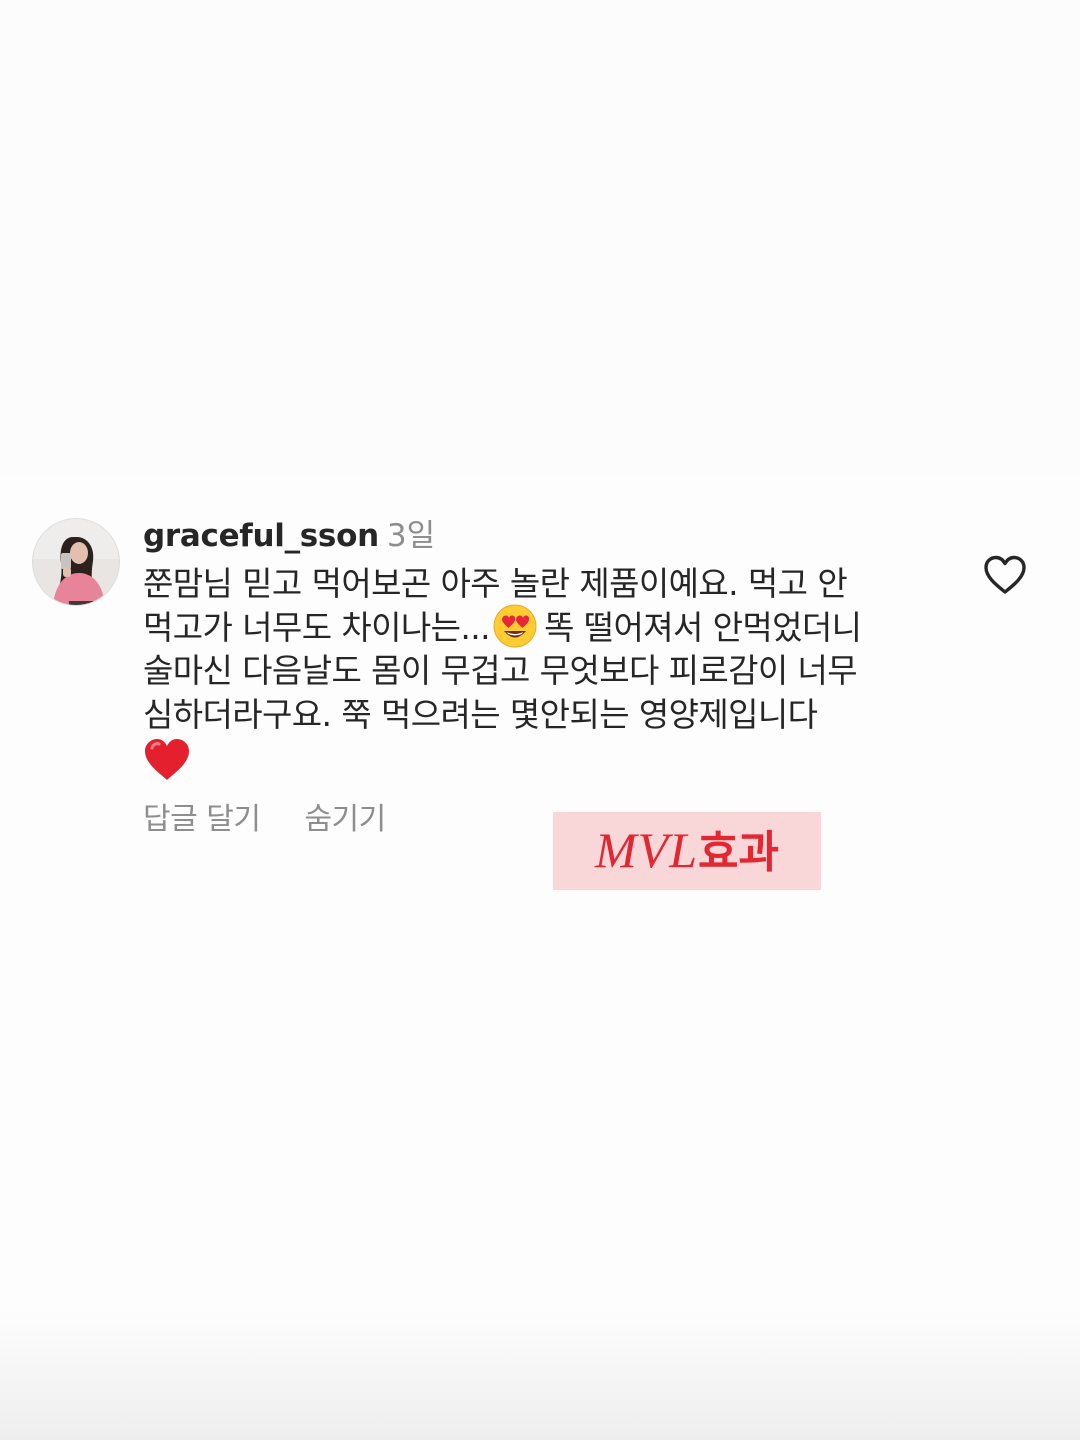 This screenshot has width=1080, height=1440. I want to click on heart-outline-icon, so click(1005, 574).